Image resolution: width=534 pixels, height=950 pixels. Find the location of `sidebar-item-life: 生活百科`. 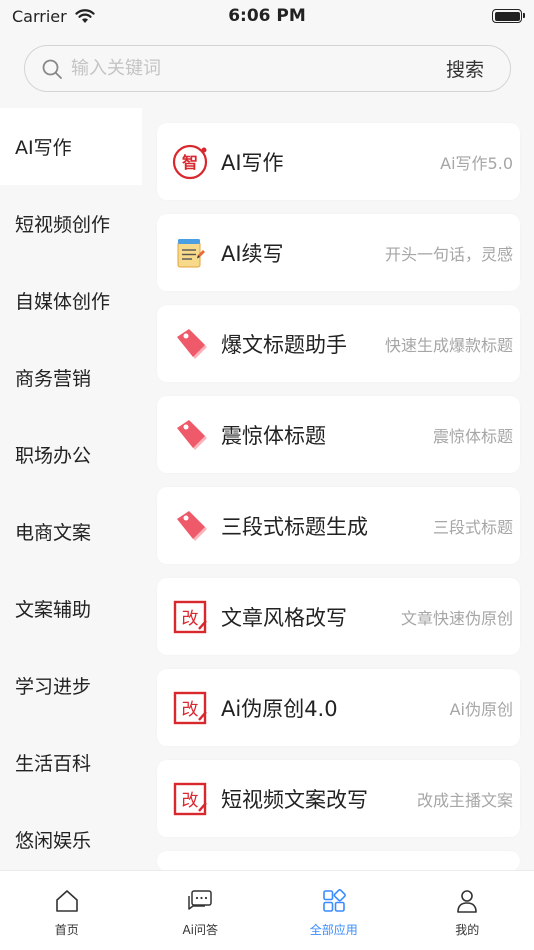

sidebar-item-life: 生活百科 is located at coordinates (71, 762).